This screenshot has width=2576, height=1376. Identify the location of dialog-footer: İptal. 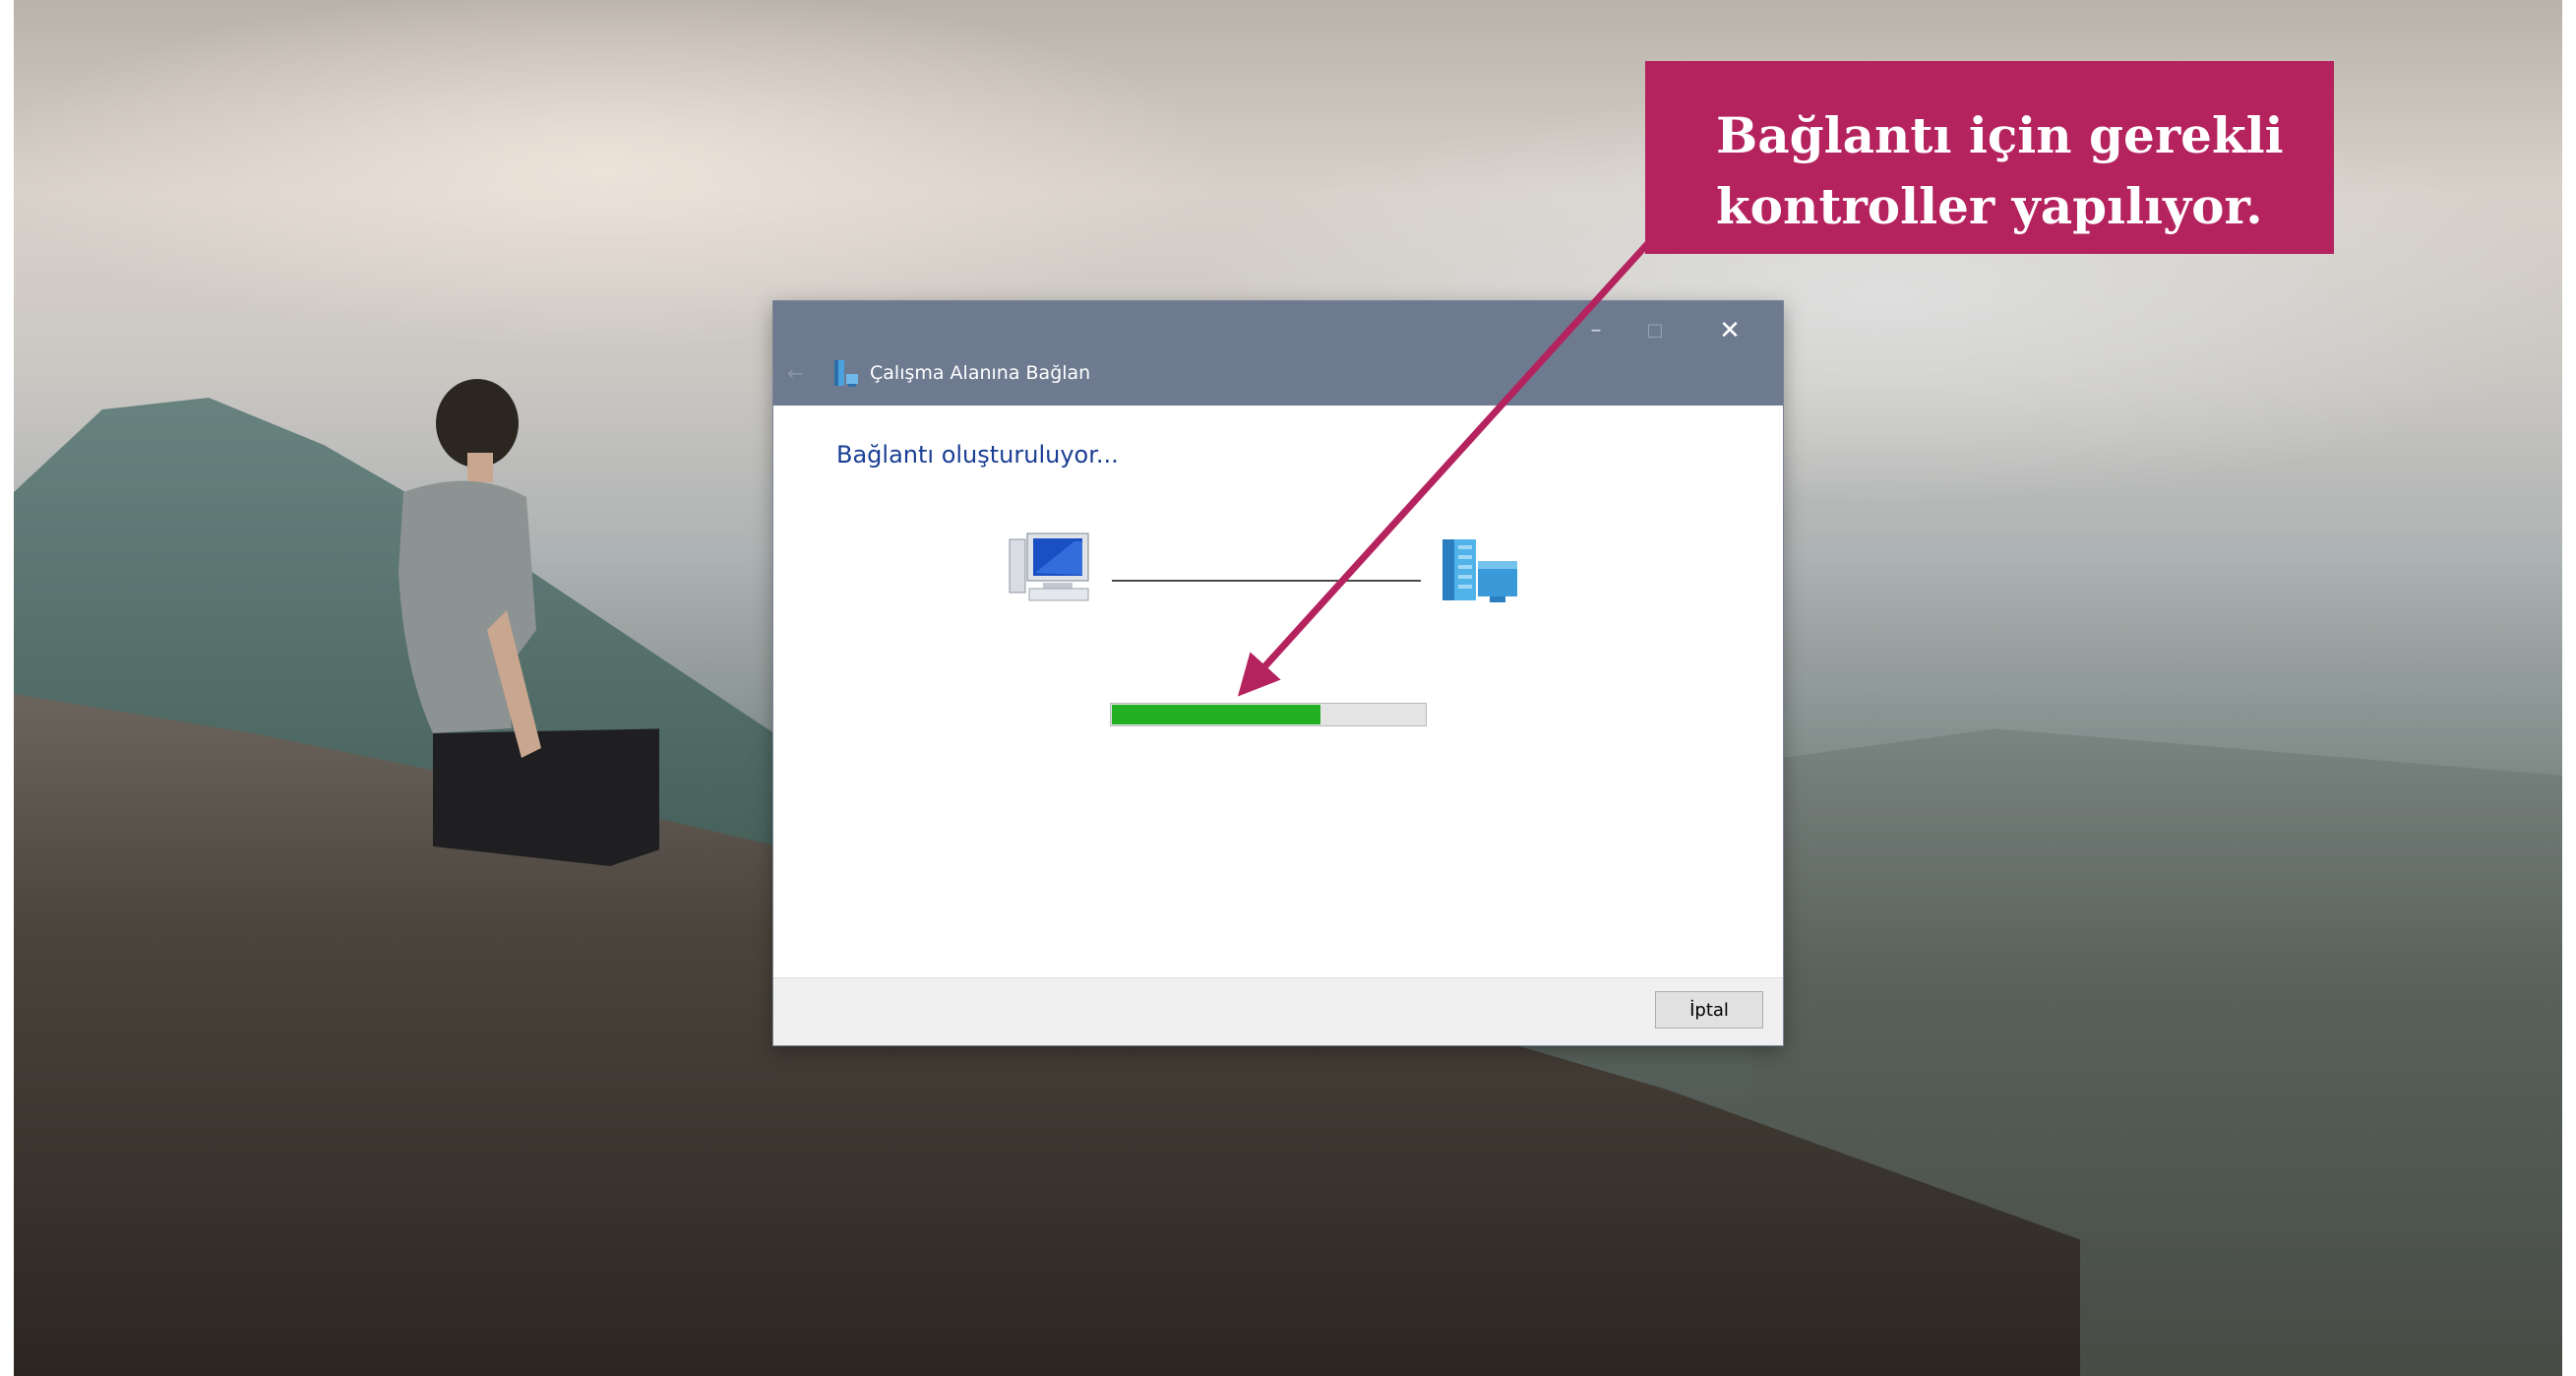
(1278, 1011).